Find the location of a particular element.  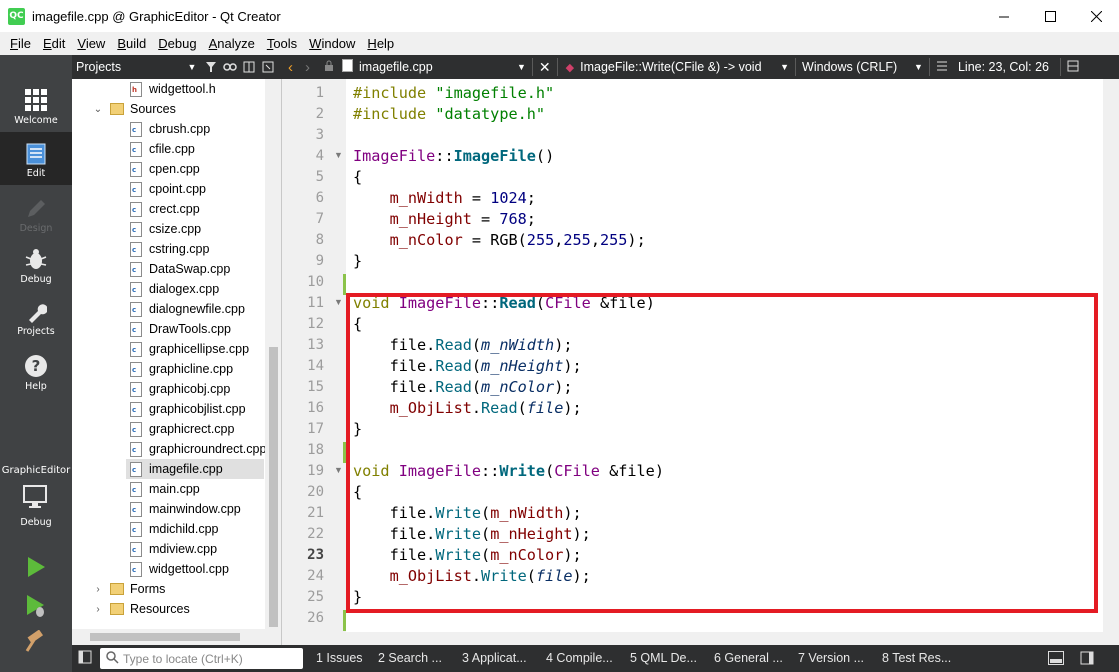

toggle-output-icon is located at coordinates (1087, 659).